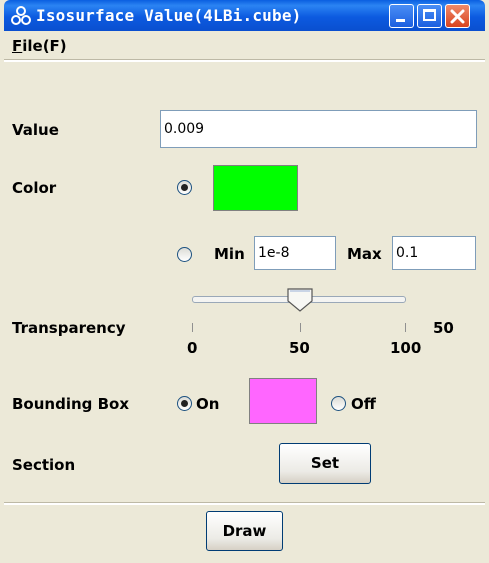 This screenshot has height=563, width=489. What do you see at coordinates (244, 503) in the screenshot?
I see `button-area-divider` at bounding box center [244, 503].